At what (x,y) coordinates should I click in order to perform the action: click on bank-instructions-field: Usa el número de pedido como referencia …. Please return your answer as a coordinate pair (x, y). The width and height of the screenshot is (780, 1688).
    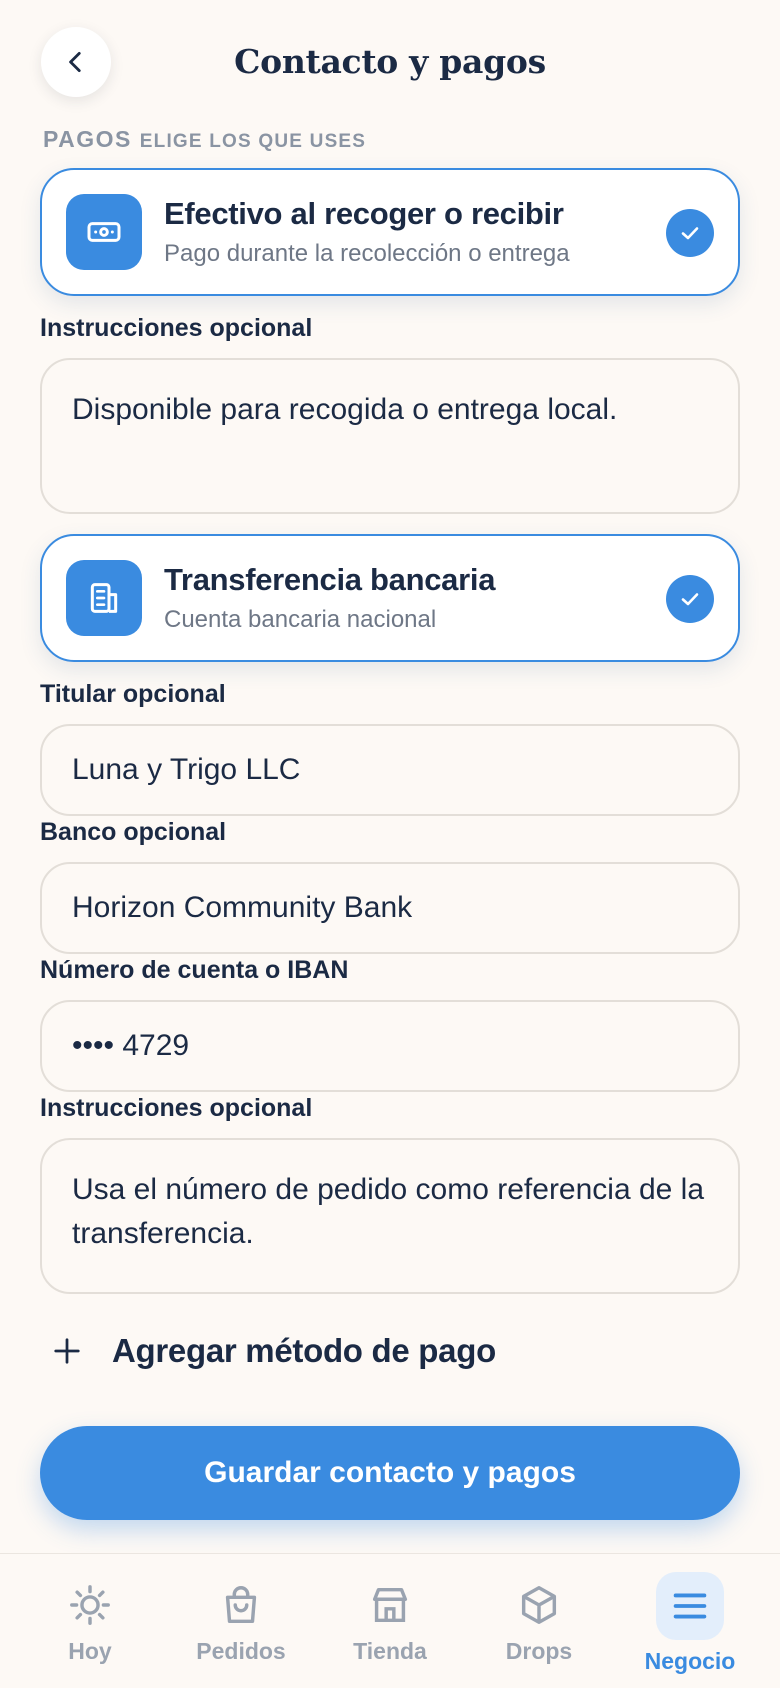
    Looking at the image, I should click on (390, 1216).